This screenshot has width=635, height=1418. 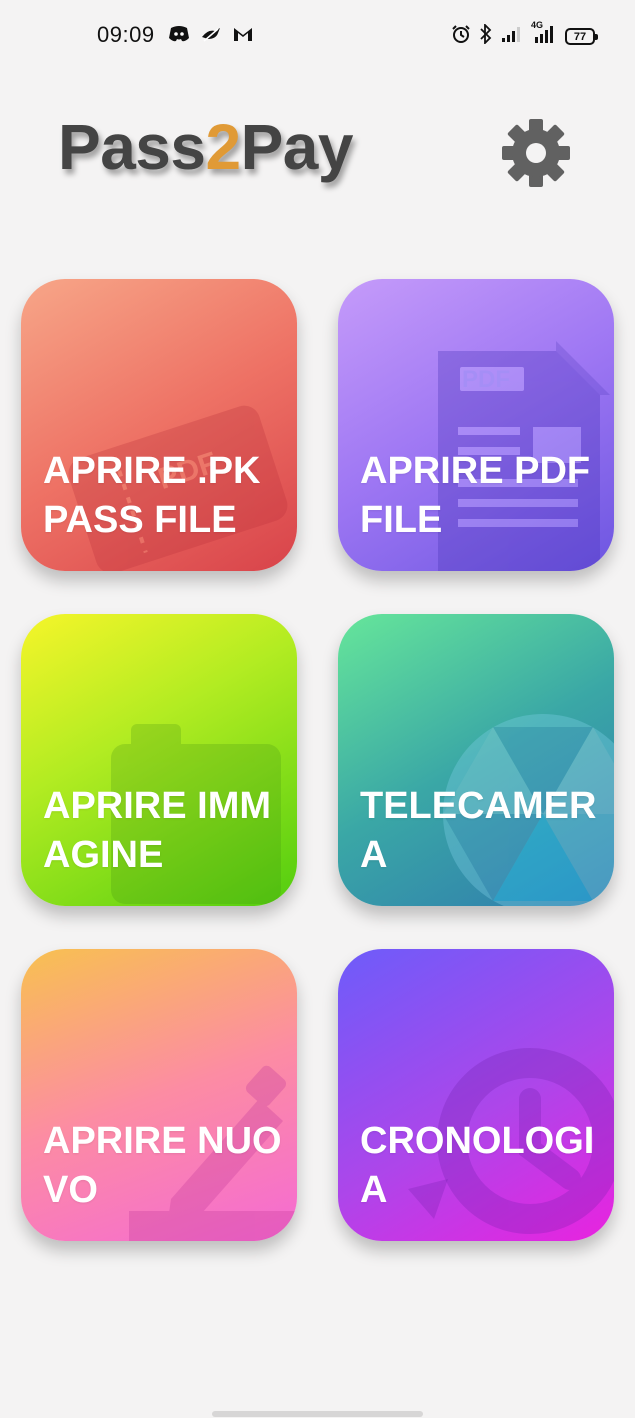 I want to click on bird-icon, so click(x=211, y=36).